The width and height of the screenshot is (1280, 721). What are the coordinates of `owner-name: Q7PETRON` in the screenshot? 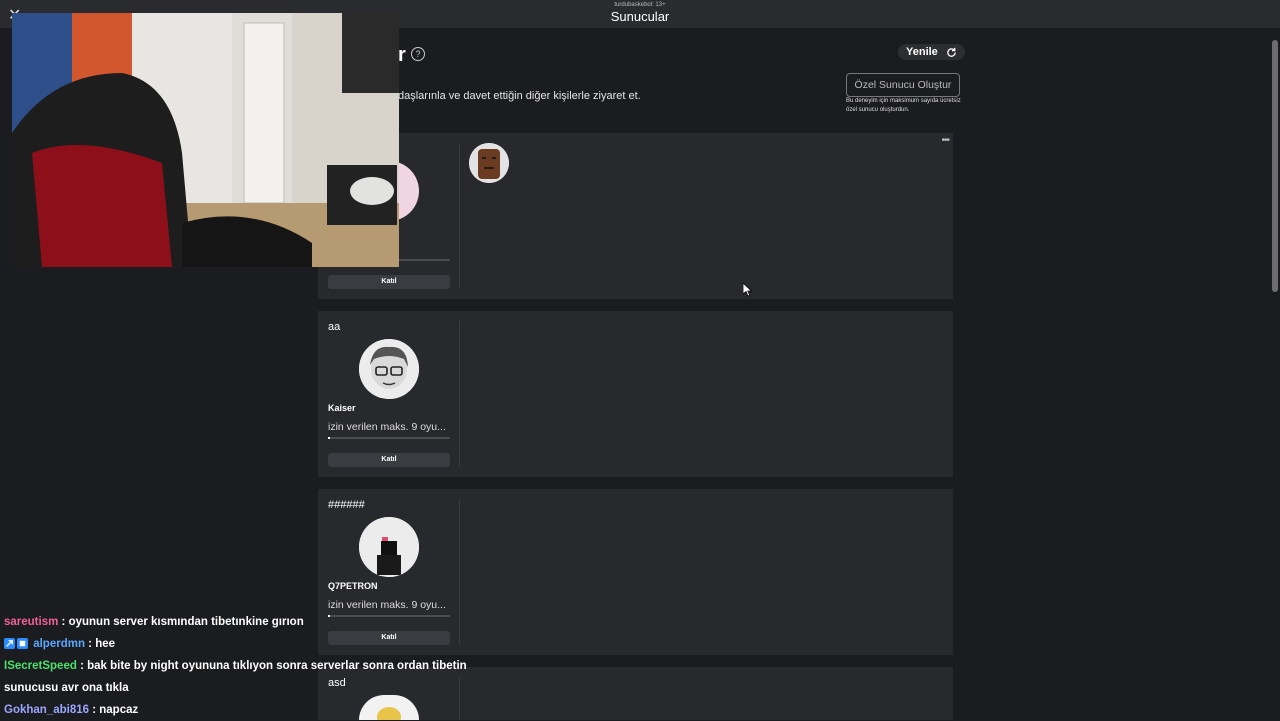 It's located at (353, 586).